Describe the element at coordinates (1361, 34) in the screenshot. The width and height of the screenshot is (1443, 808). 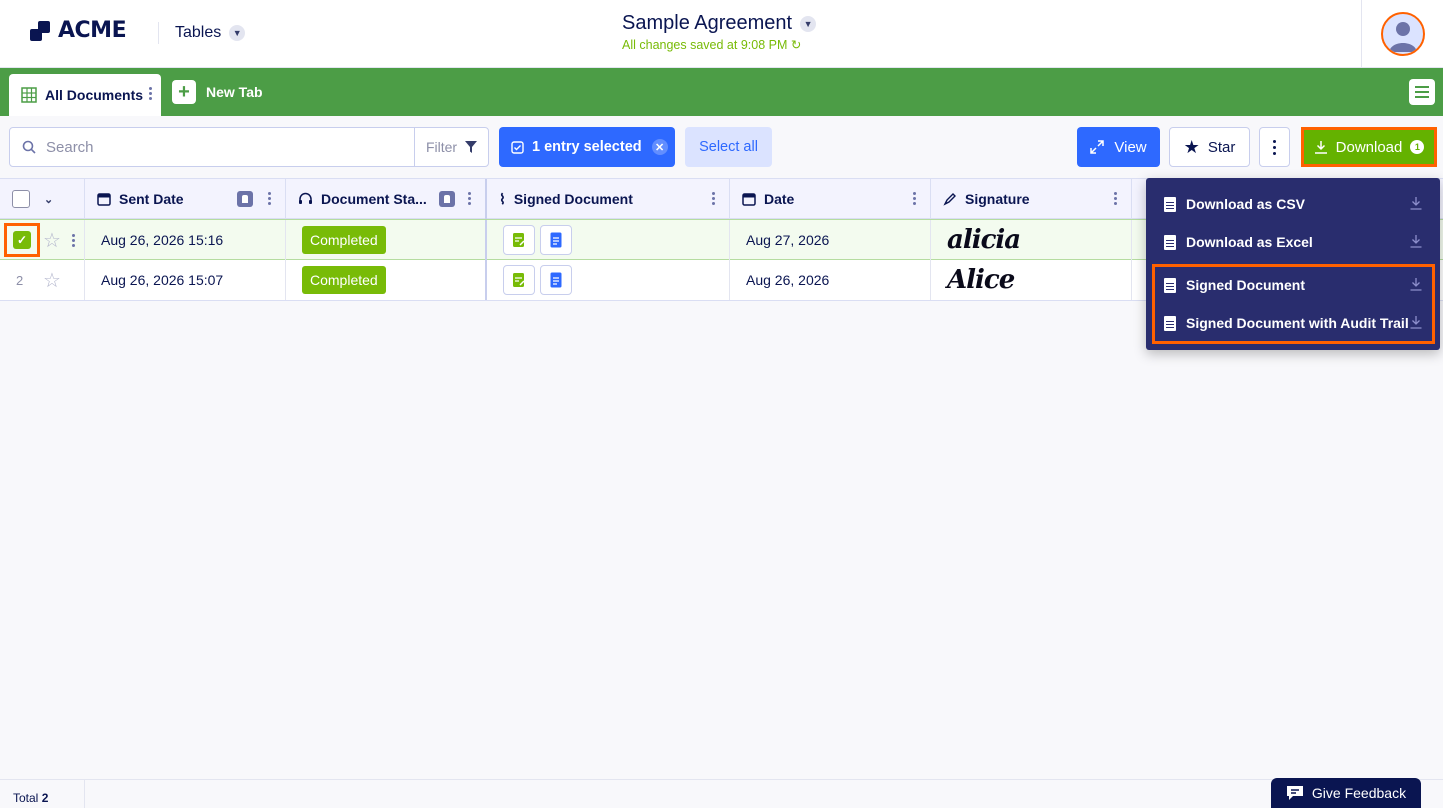
I see `avatar-divider` at that location.